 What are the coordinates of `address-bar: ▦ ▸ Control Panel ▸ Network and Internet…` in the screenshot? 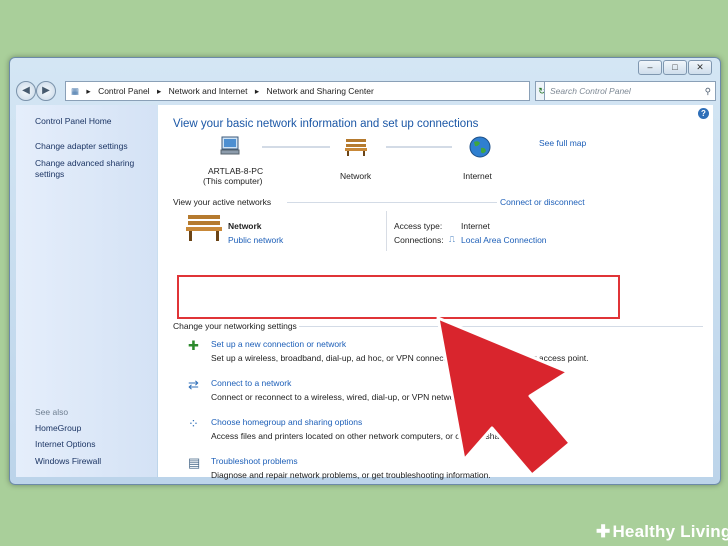 It's located at (297, 91).